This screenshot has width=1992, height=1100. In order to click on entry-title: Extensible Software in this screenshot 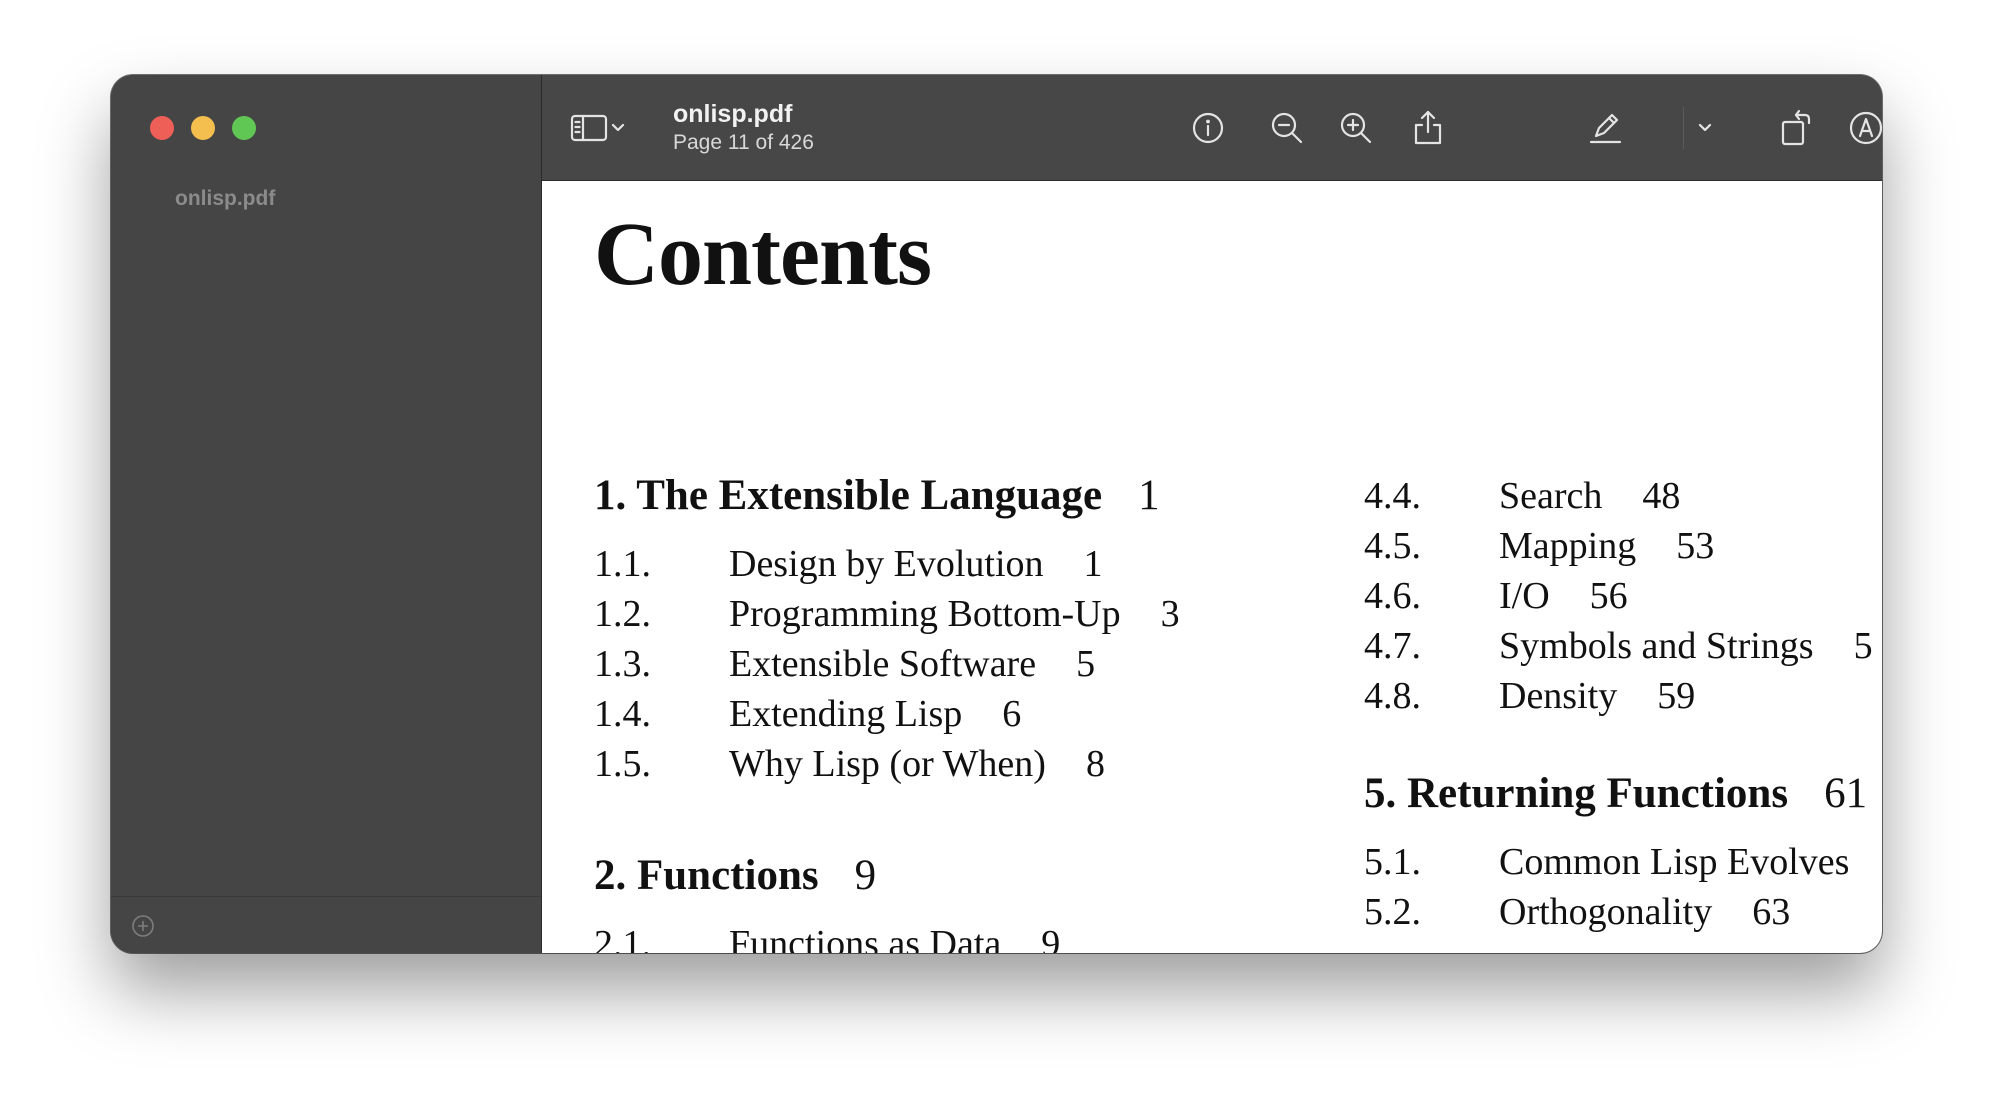, I will do `click(883, 664)`.